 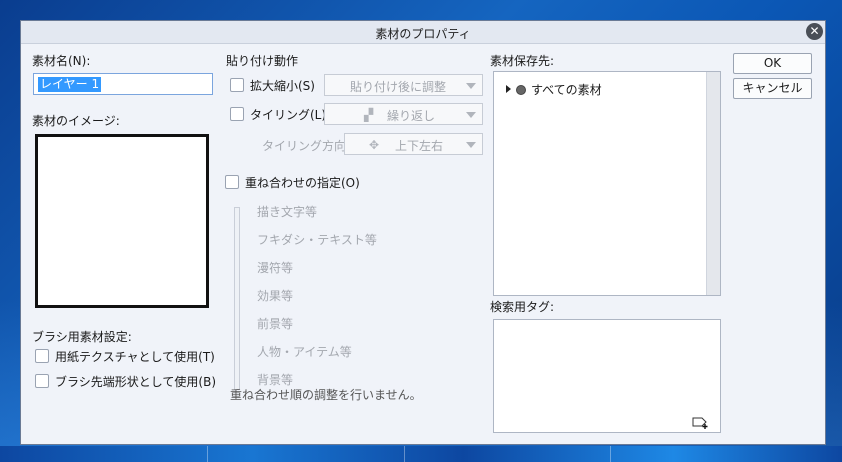 What do you see at coordinates (508, 89) in the screenshot?
I see `expand-arrow-icon` at bounding box center [508, 89].